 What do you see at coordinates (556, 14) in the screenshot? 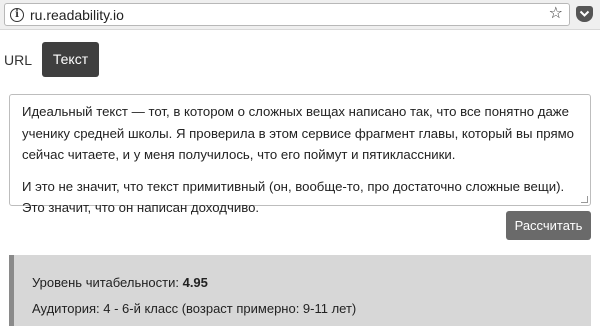
I see `star-icon: ☆` at bounding box center [556, 14].